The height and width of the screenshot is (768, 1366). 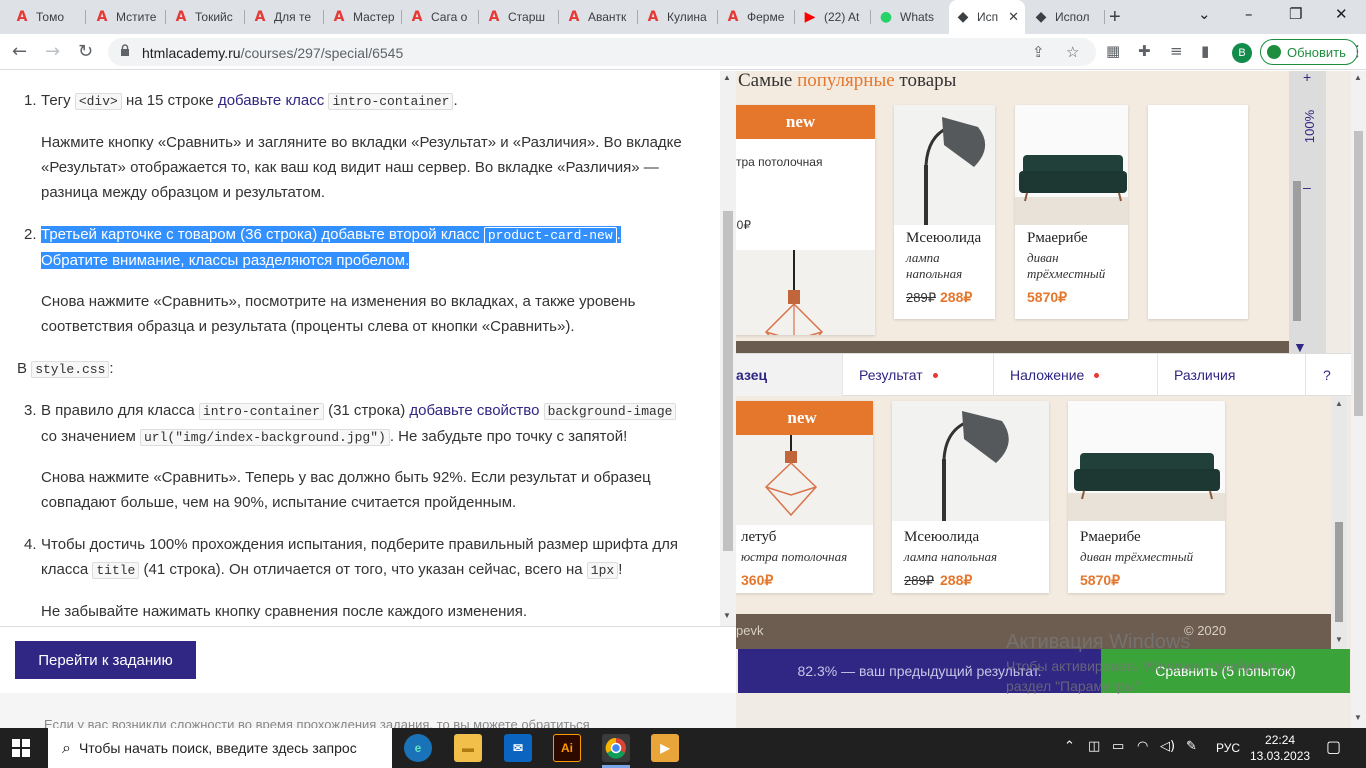 What do you see at coordinates (418, 748) in the screenshot?
I see `edge-icon: e` at bounding box center [418, 748].